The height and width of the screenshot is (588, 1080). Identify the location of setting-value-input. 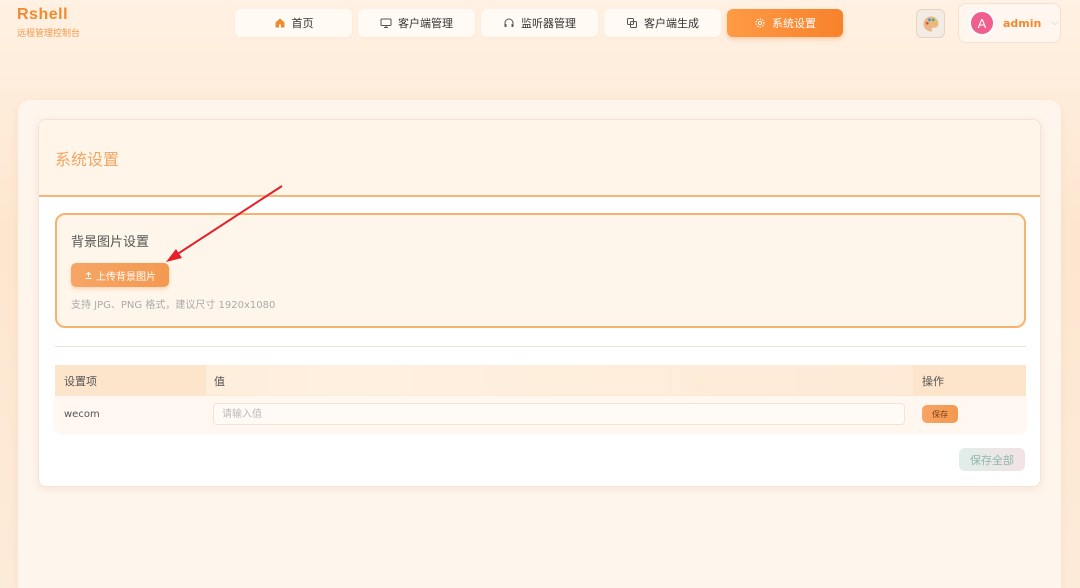
(559, 414).